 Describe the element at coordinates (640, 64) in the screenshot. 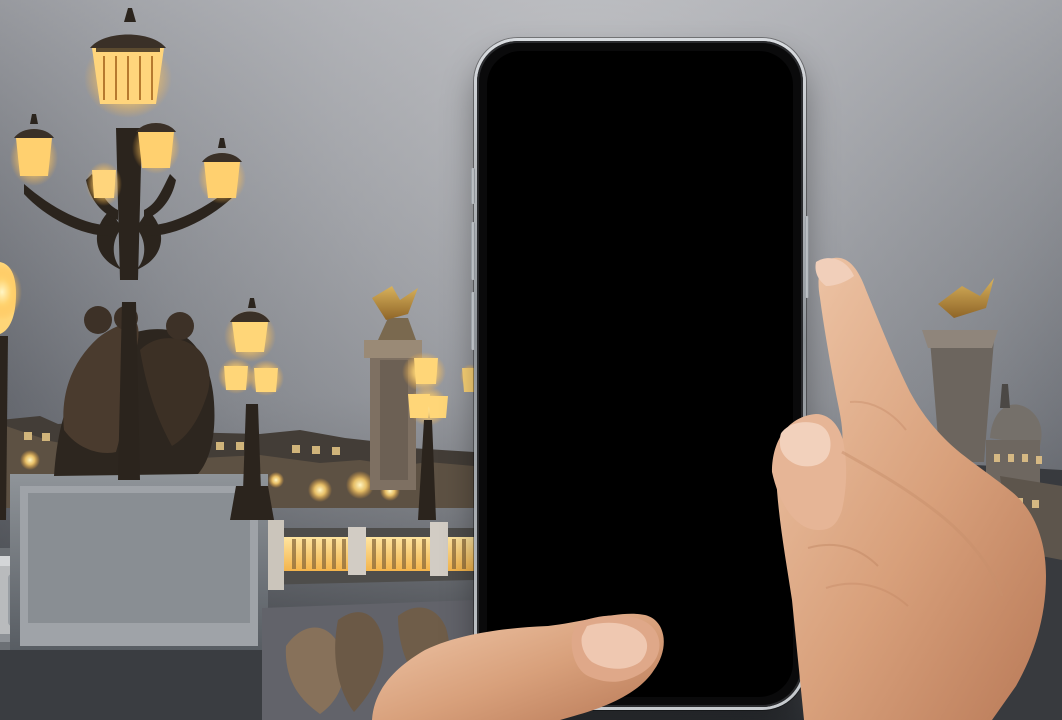

I see `phone-notch` at that location.